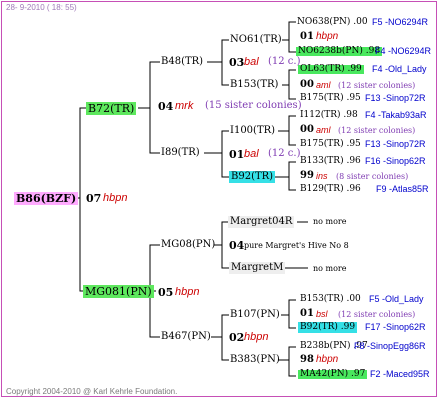 Image resolution: width=440 pixels, height=400 pixels. I want to click on gen3-queen-mg08: MG08(PN), so click(188, 245).